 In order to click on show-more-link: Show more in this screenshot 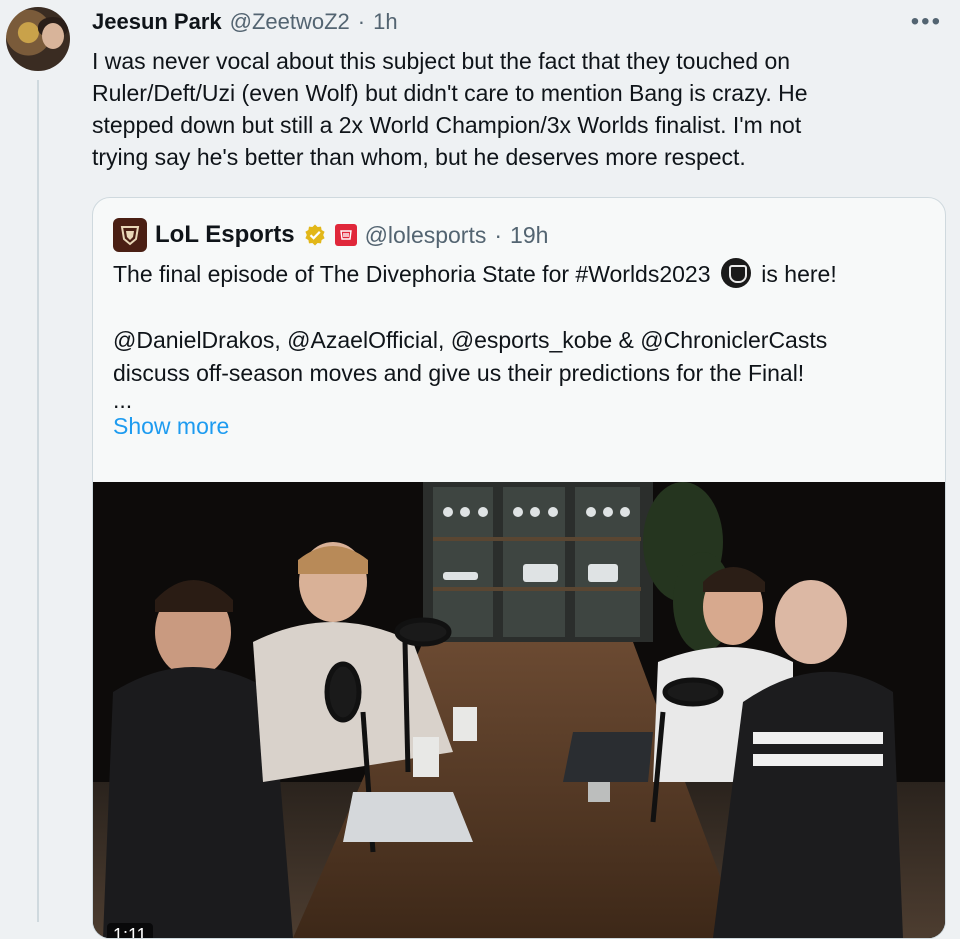, I will do `click(518, 426)`.